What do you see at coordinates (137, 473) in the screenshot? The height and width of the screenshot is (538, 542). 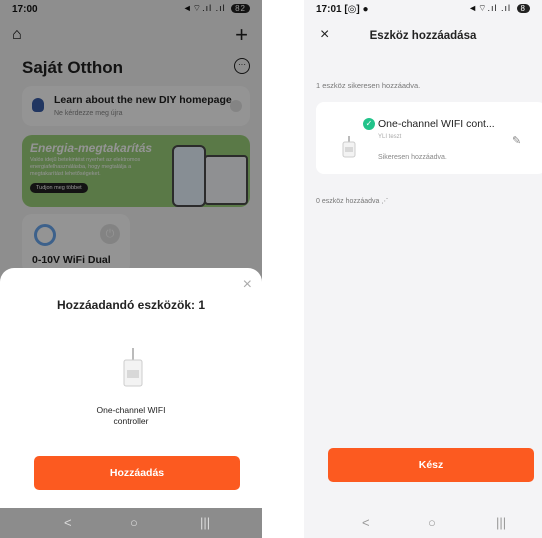 I see `add-button: Hozzáadás` at bounding box center [137, 473].